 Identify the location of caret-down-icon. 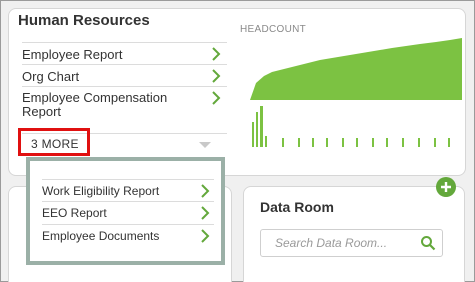
(205, 145).